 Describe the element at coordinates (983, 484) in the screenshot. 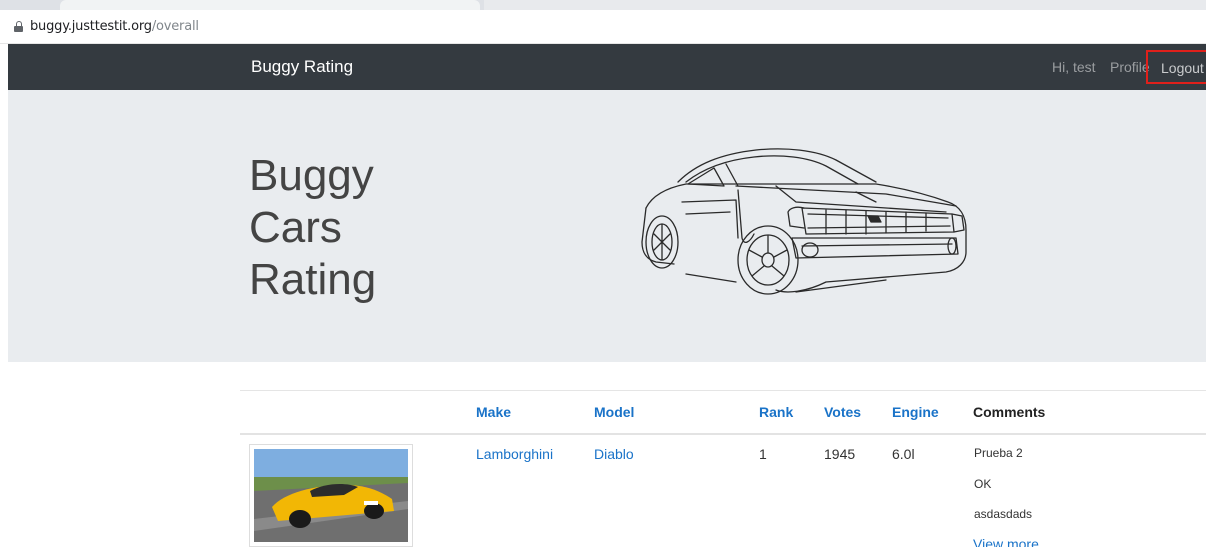

I see `comment-2: OK` at that location.